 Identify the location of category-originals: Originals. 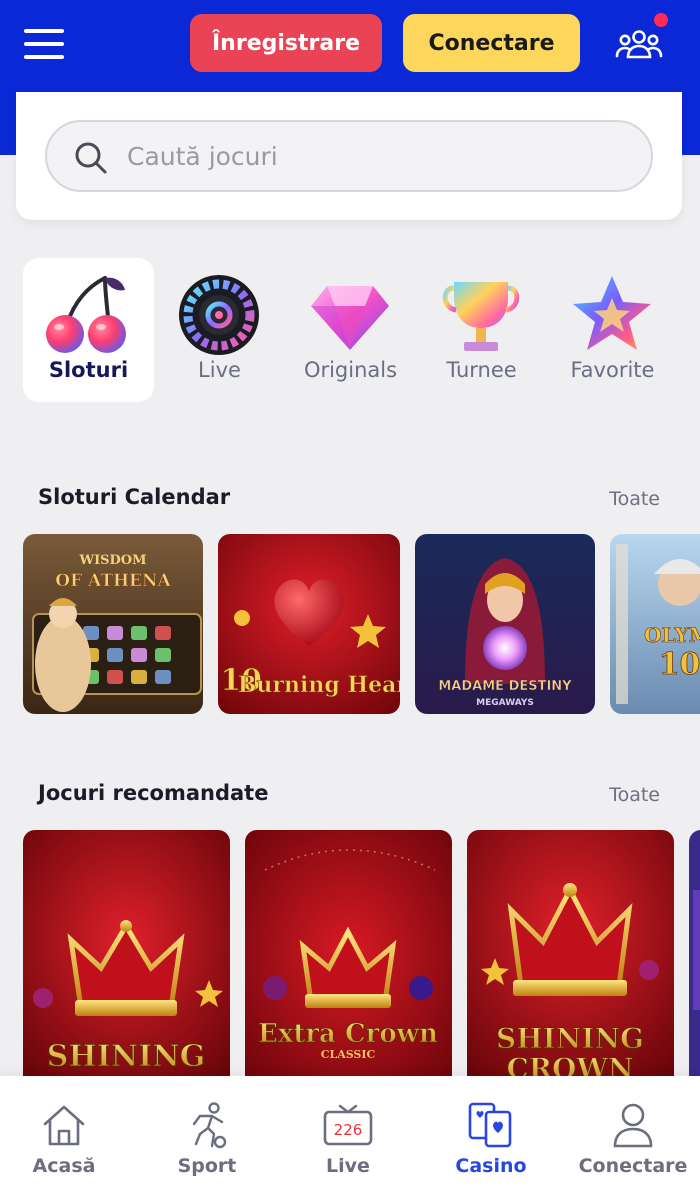
(350, 330).